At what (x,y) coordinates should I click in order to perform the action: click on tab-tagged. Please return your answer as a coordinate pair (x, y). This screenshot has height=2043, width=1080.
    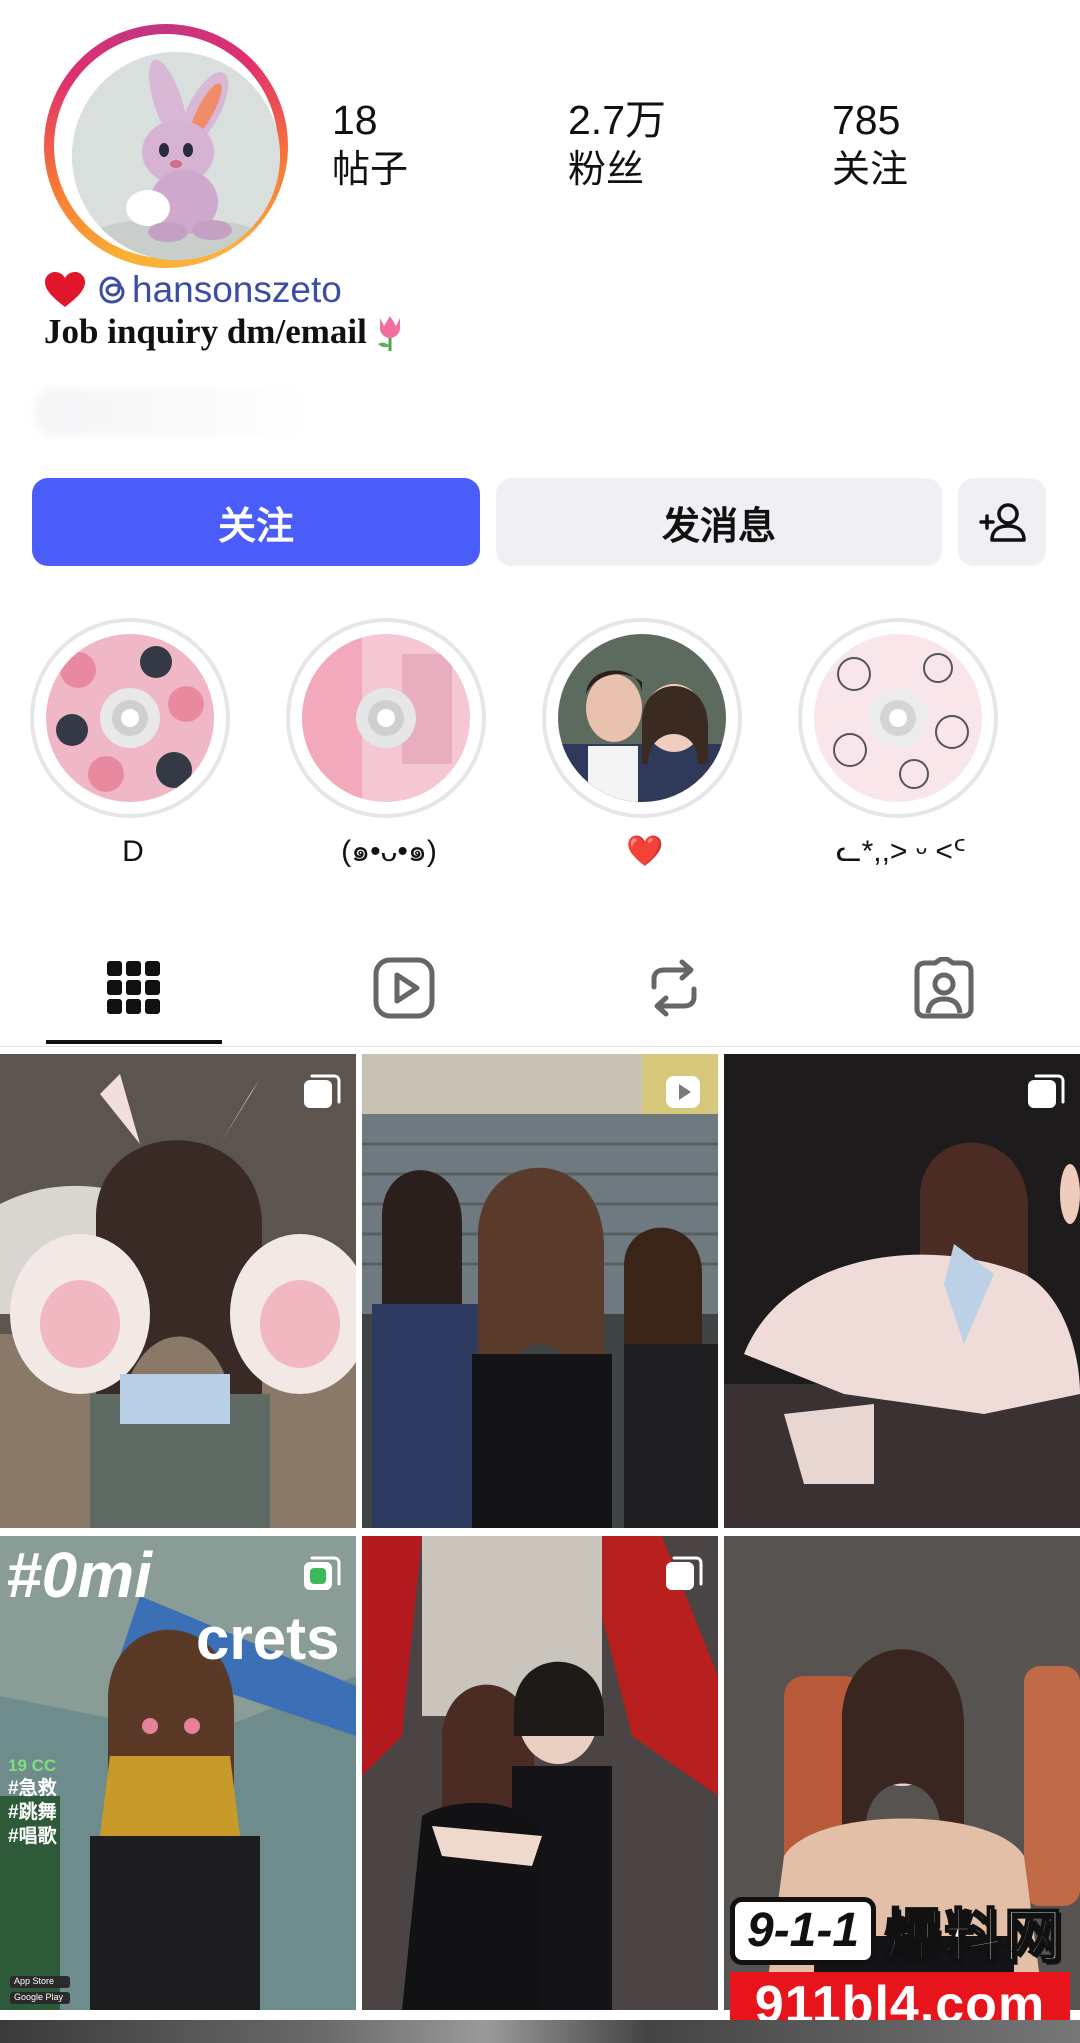
    Looking at the image, I should click on (944, 988).